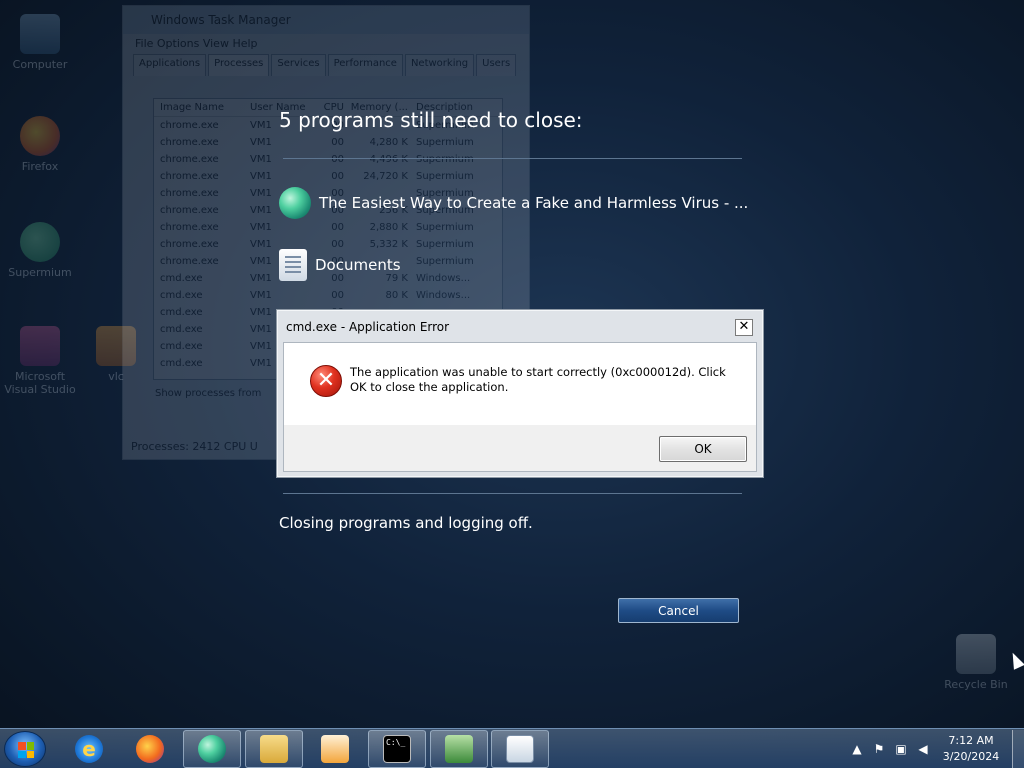  I want to click on desktop-icon-firefox: Firefox, so click(40, 144).